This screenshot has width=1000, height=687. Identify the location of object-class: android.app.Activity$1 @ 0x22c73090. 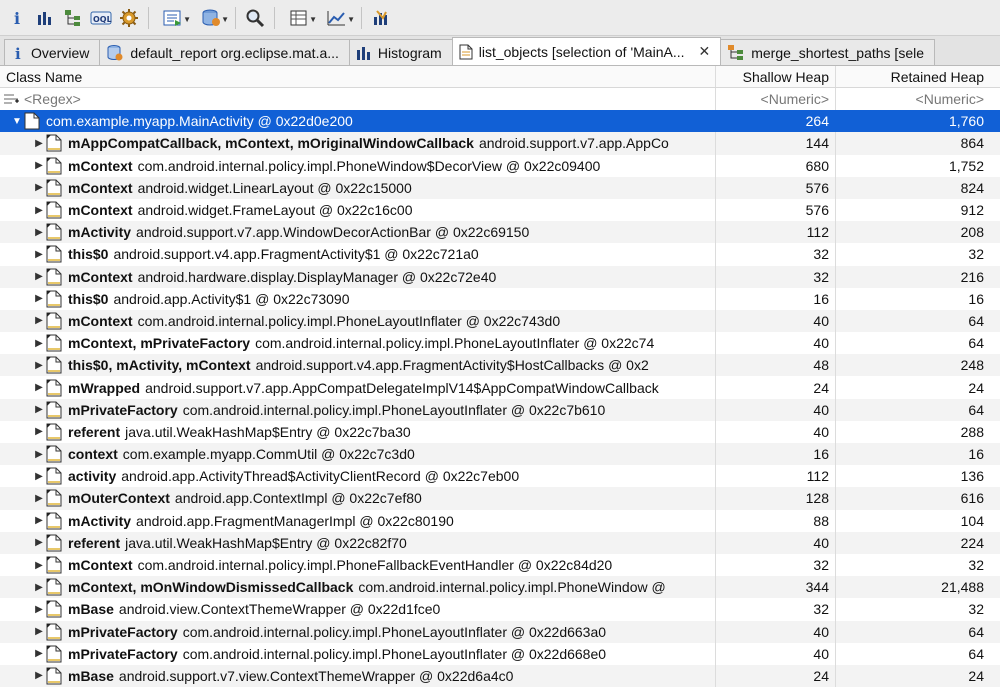
(231, 298).